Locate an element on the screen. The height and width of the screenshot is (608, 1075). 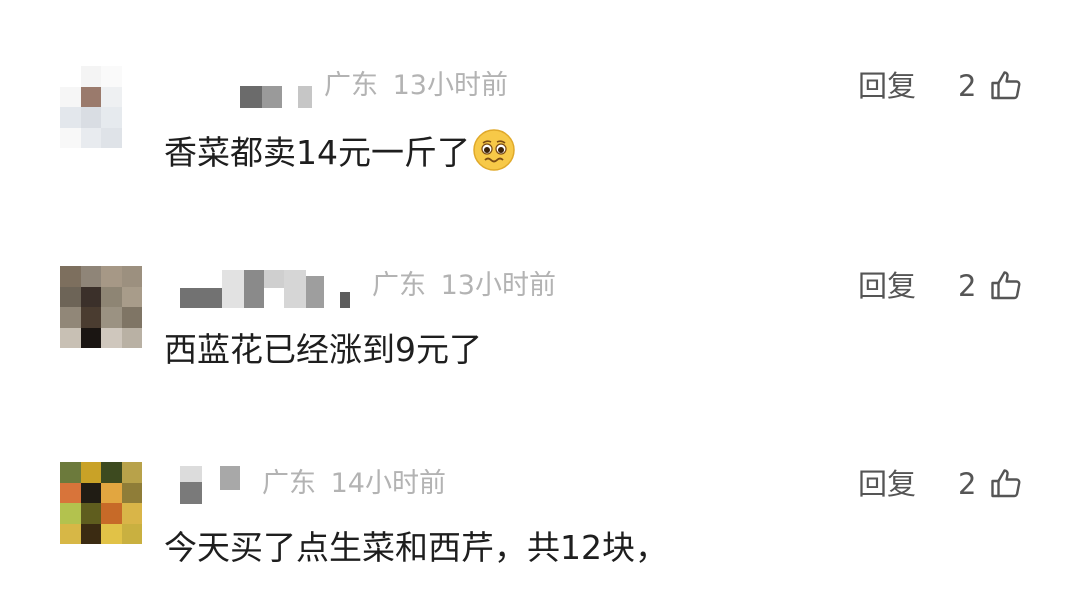
woozy-pleading-emoji-icon is located at coordinates (494, 150).